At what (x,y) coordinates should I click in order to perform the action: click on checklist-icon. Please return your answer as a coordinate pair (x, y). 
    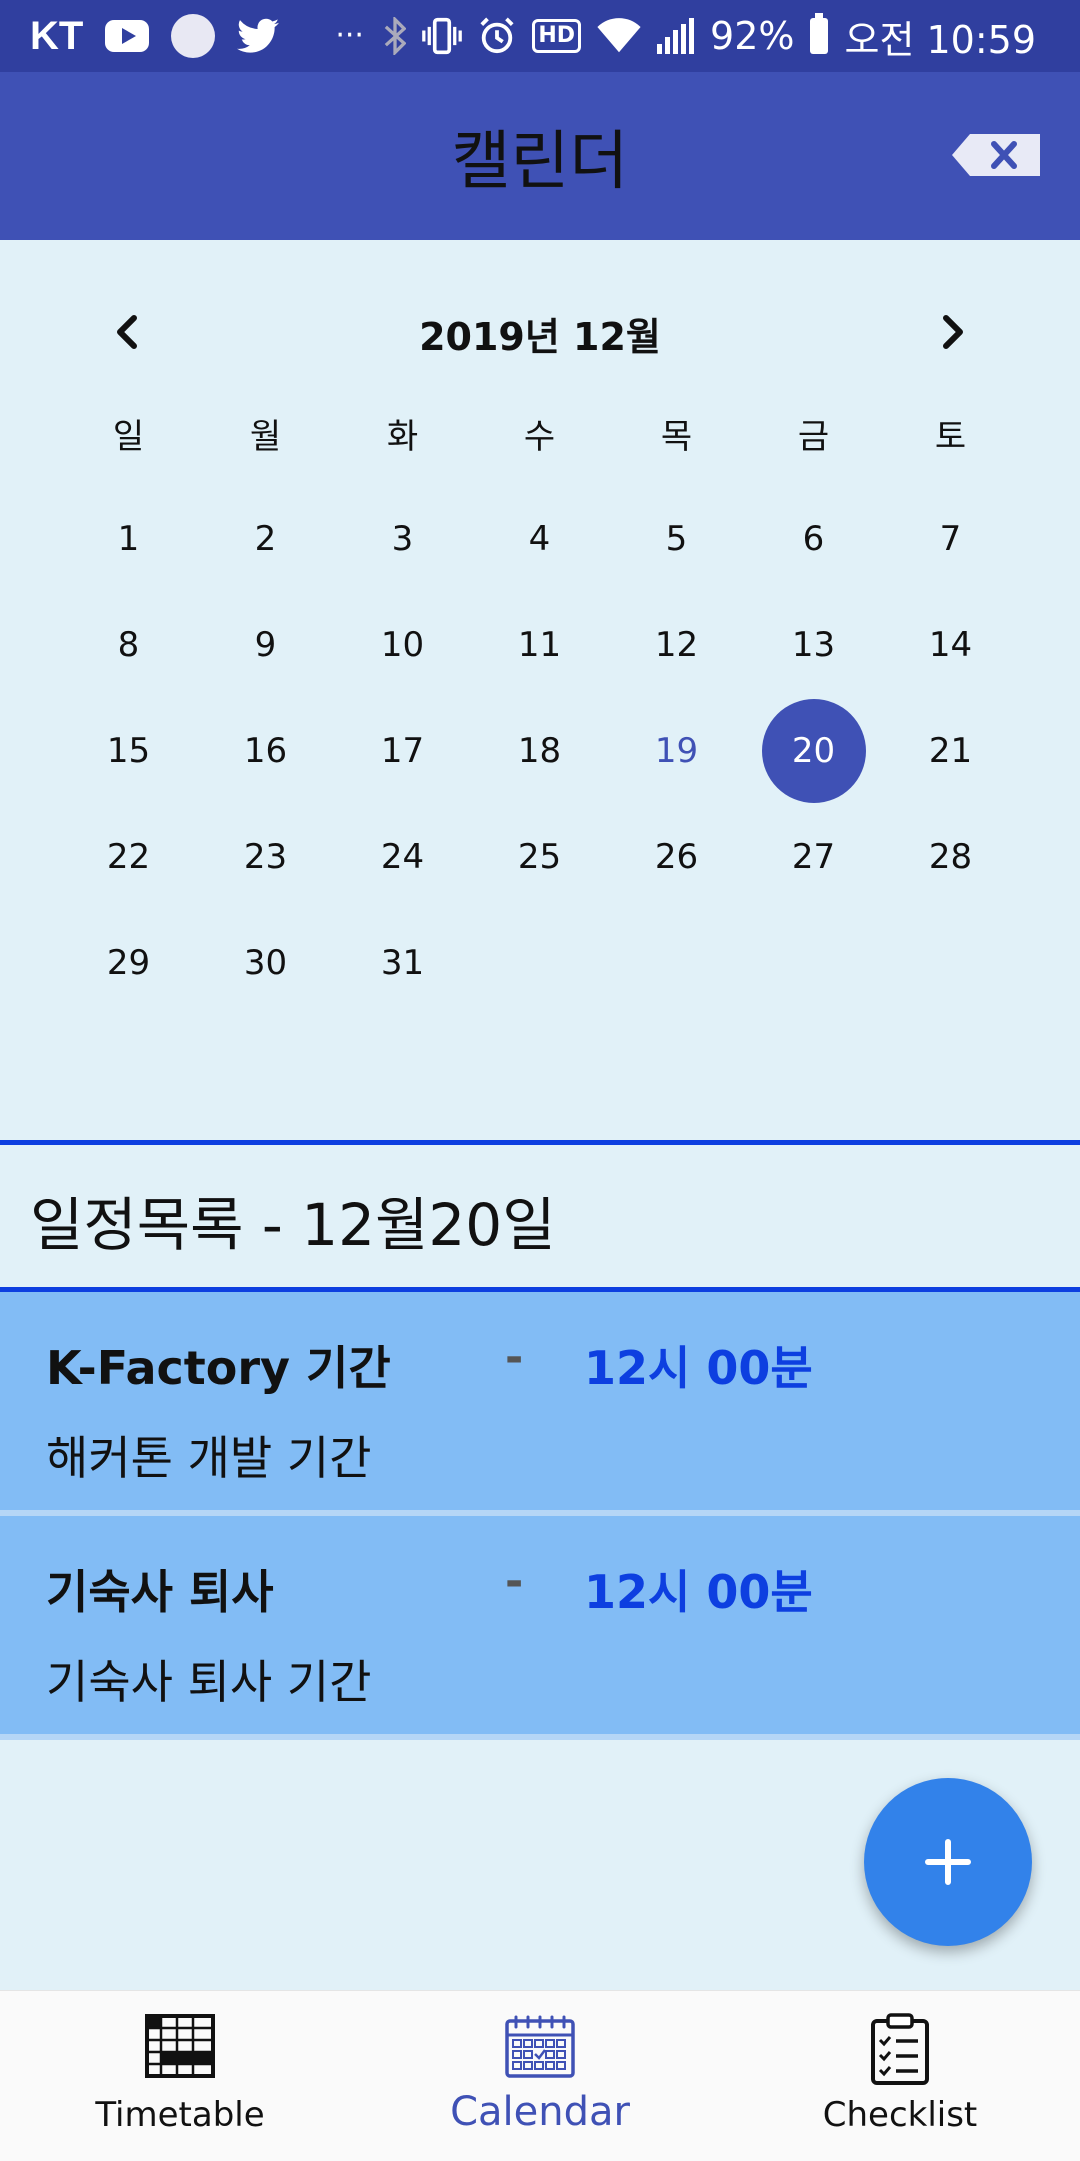
    Looking at the image, I should click on (900, 2049).